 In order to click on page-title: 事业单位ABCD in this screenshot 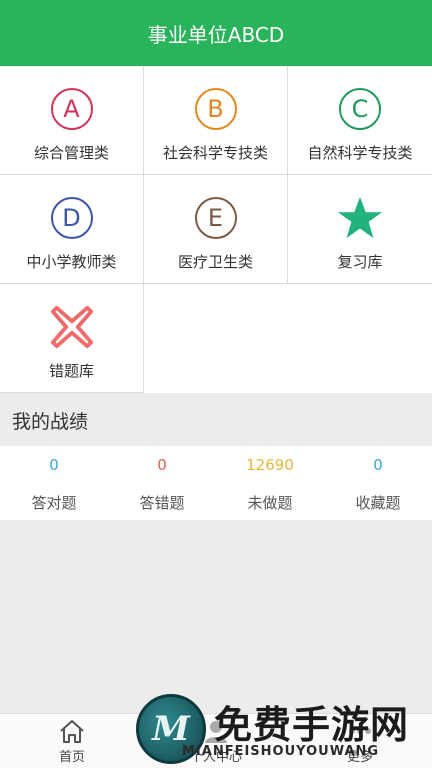, I will do `click(216, 34)`.